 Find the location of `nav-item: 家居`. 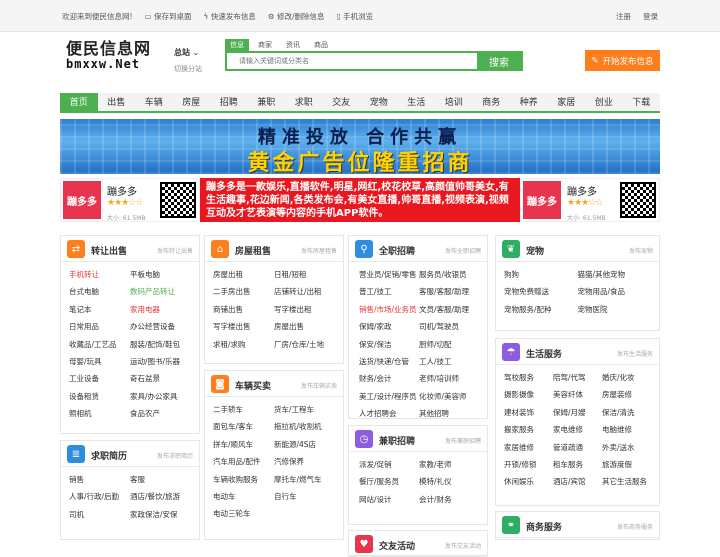

nav-item: 家居 is located at coordinates (567, 102).